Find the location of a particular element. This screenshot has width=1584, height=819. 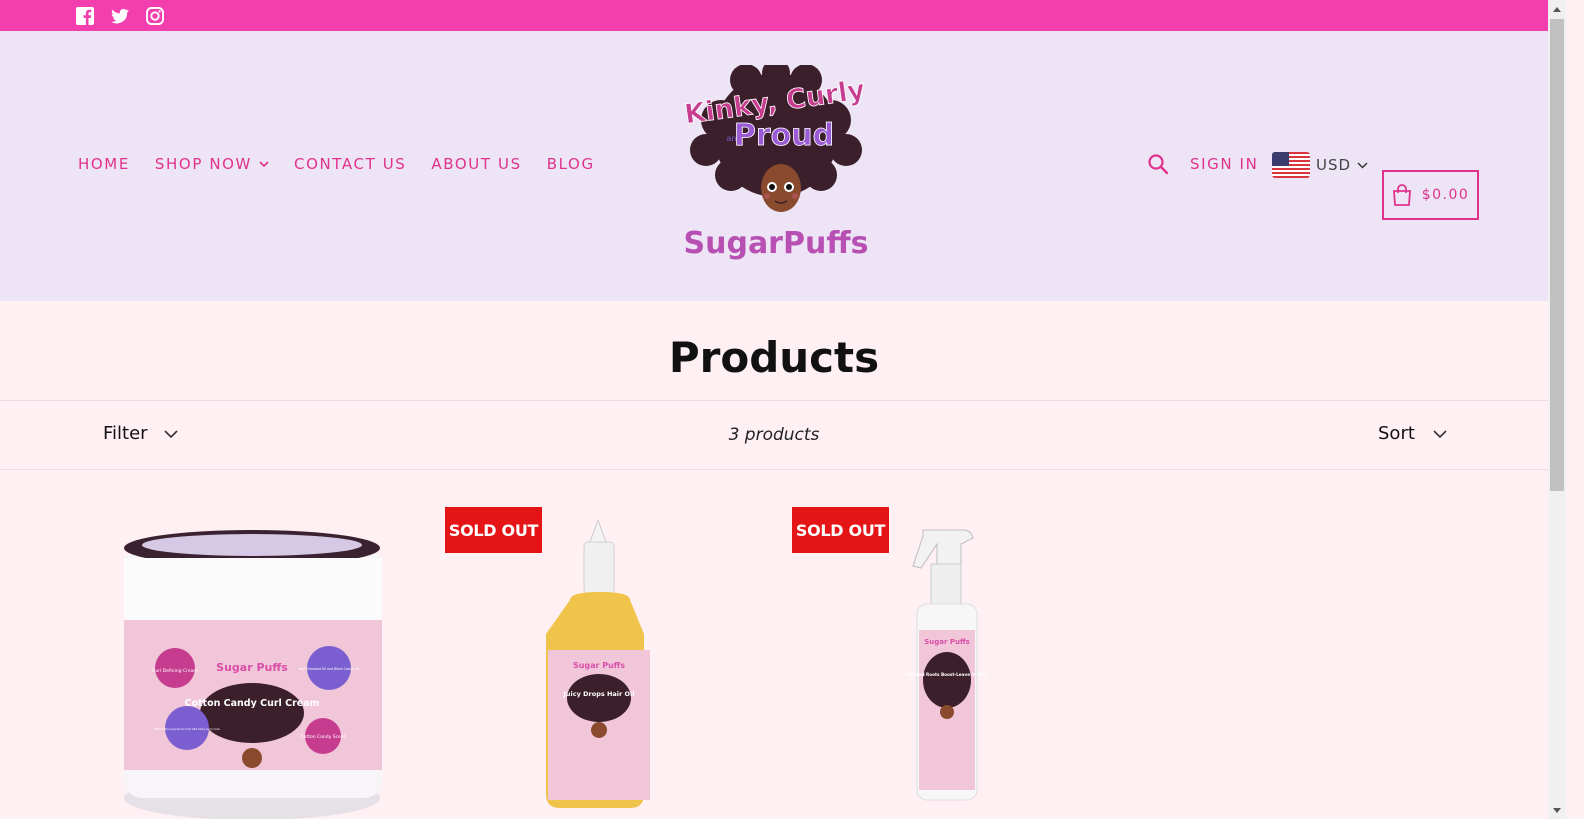

shopping-bag-icon is located at coordinates (1401, 195).